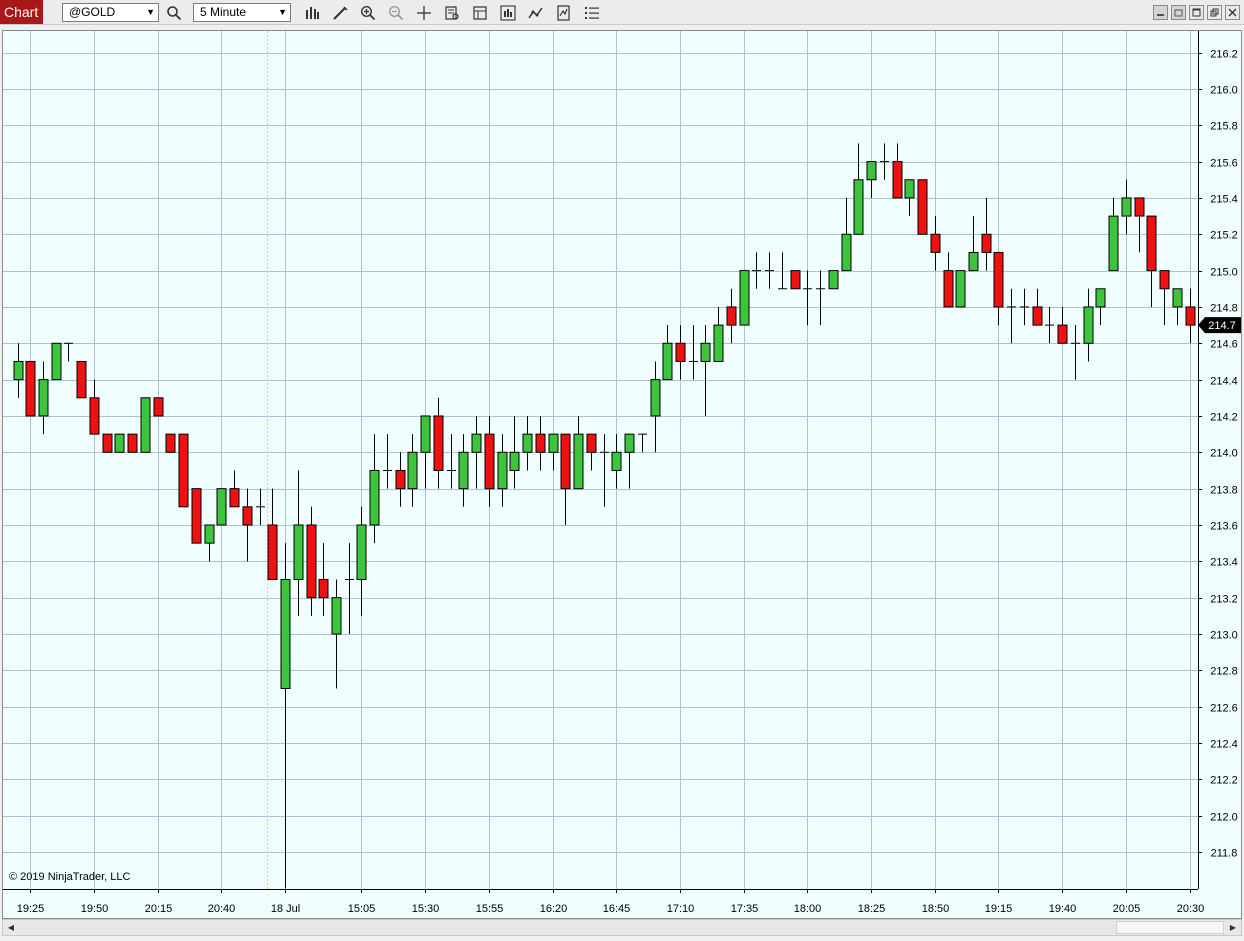  What do you see at coordinates (554, 909) in the screenshot?
I see `x-tick-label: 16:20` at bounding box center [554, 909].